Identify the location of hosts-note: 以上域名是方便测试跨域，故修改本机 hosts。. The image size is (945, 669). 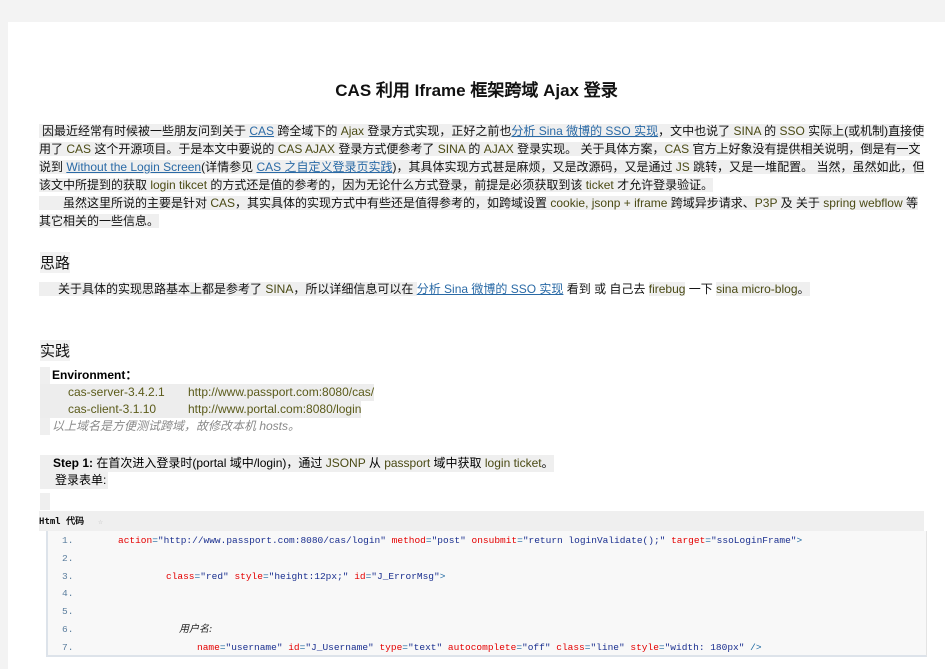
(176, 426).